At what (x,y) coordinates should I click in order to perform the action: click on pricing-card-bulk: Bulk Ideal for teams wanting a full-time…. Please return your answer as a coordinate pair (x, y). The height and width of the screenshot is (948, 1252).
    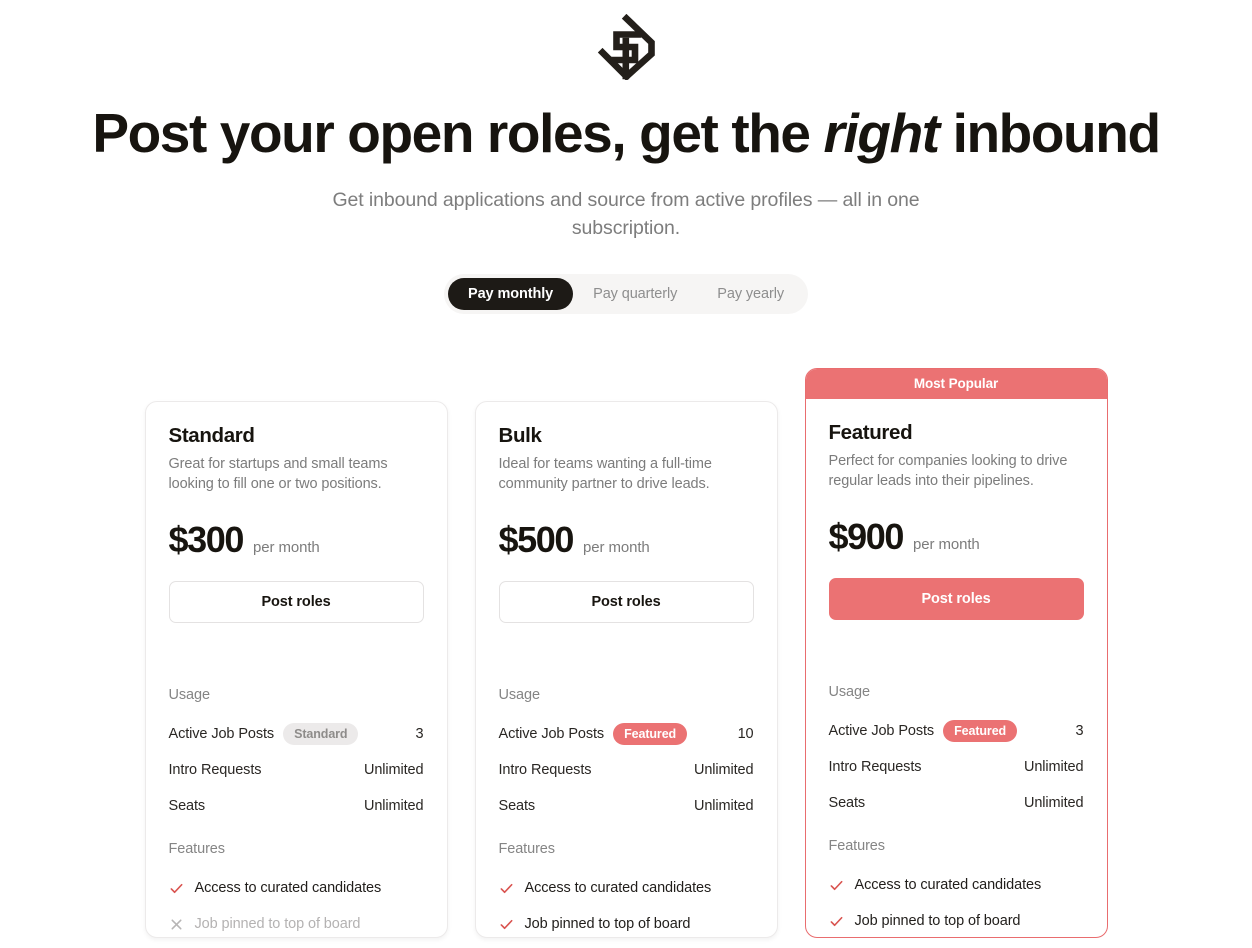
    Looking at the image, I should click on (626, 669).